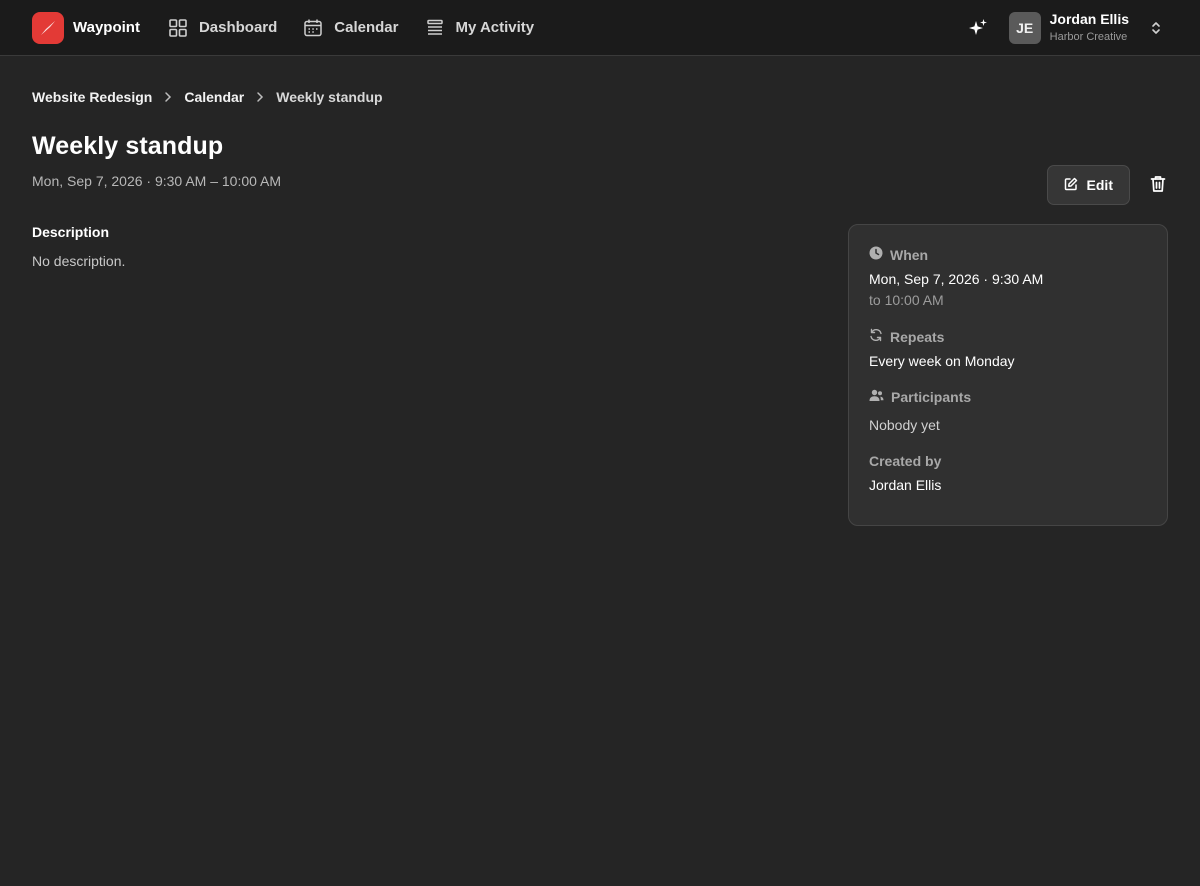  What do you see at coordinates (904, 425) in the screenshot?
I see `participants-value: Nobody yet` at bounding box center [904, 425].